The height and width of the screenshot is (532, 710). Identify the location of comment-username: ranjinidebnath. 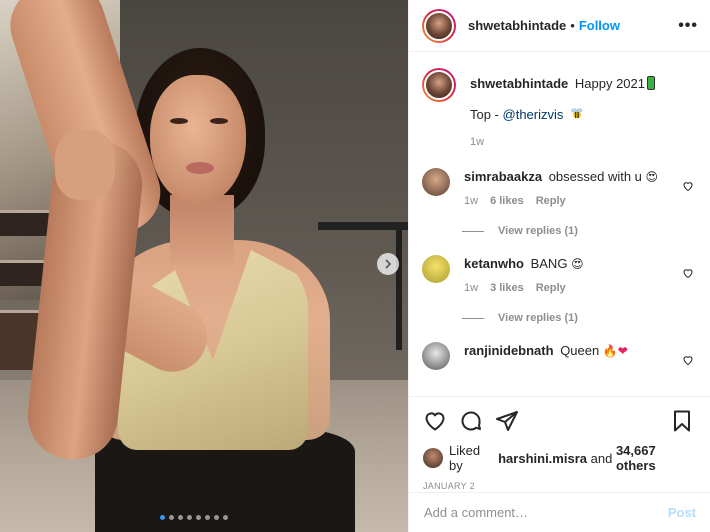
(509, 350).